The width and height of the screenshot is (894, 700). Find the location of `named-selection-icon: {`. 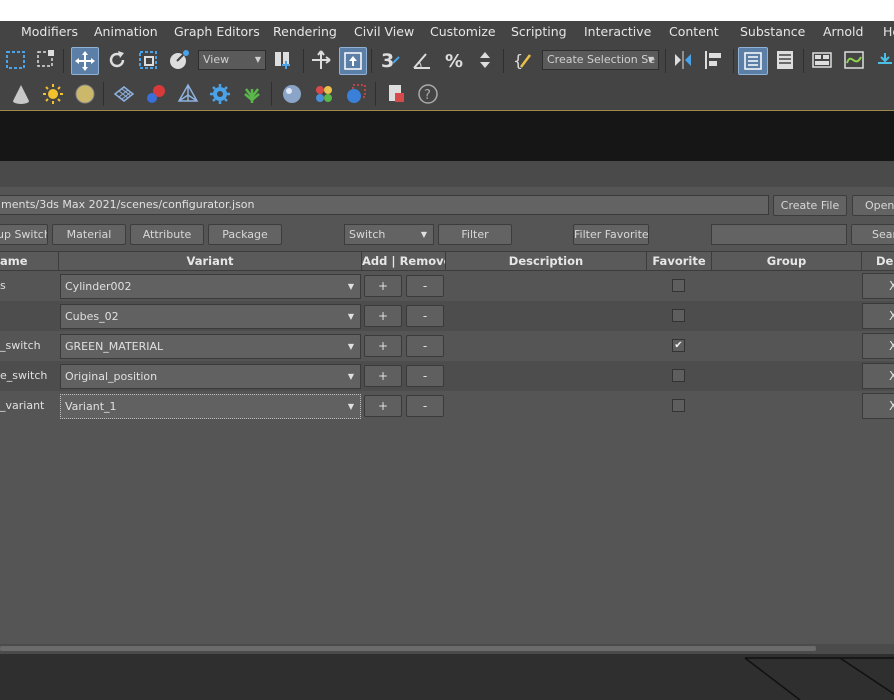

named-selection-icon: { is located at coordinates (523, 60).